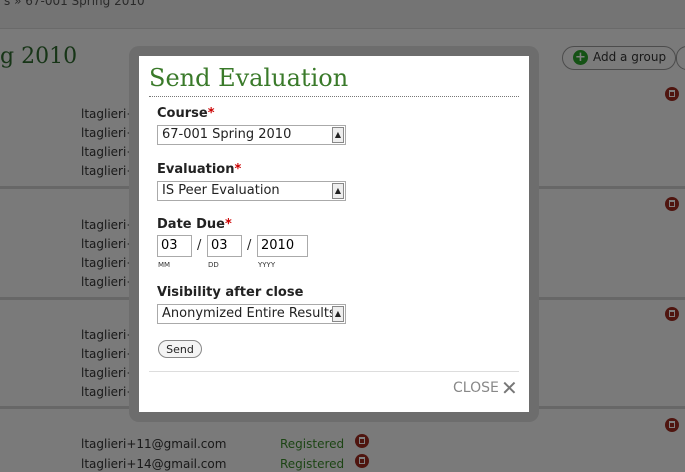 The image size is (685, 472). Describe the element at coordinates (509, 388) in the screenshot. I see `close-icon: ✕` at that location.